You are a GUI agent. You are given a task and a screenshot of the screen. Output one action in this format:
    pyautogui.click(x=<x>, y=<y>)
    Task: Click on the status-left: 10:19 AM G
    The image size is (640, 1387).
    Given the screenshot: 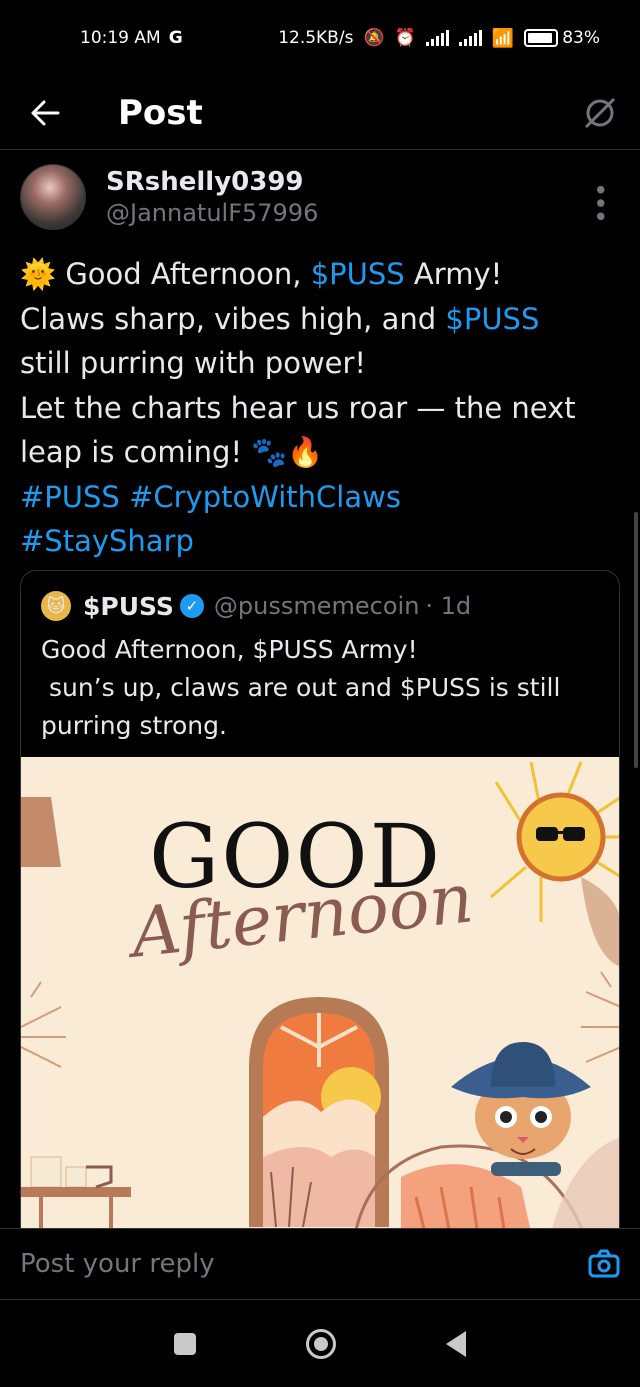 What is the action you would take?
    pyautogui.click(x=131, y=38)
    